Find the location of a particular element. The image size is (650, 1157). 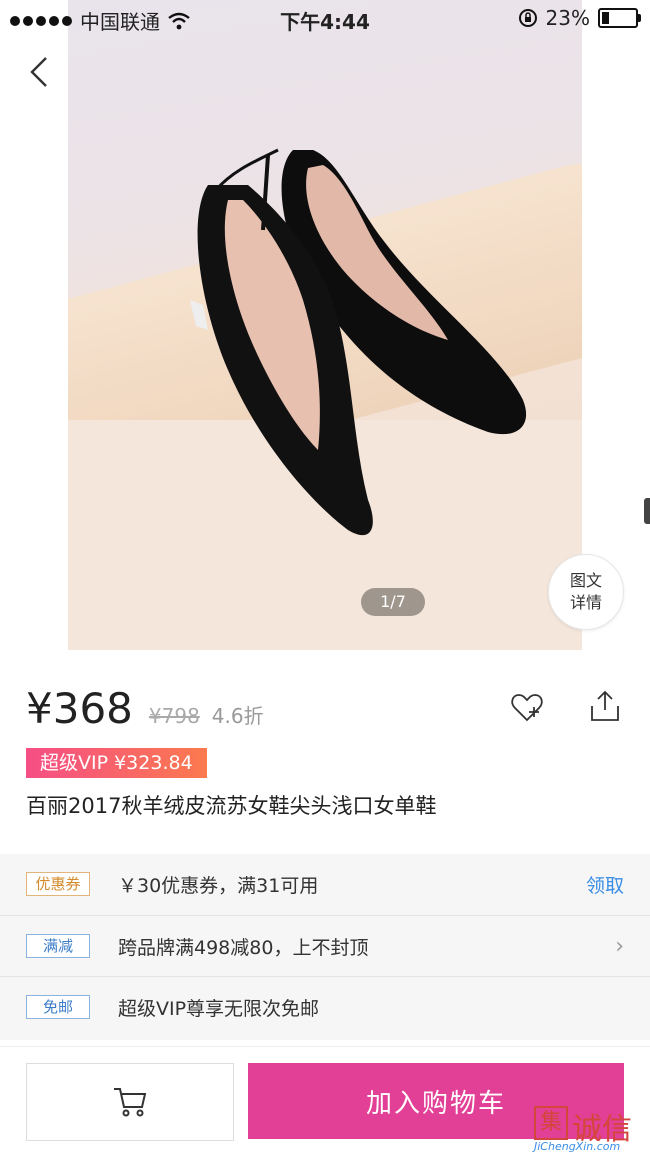

image-text-detail-button: 图文 详情 is located at coordinates (586, 592).